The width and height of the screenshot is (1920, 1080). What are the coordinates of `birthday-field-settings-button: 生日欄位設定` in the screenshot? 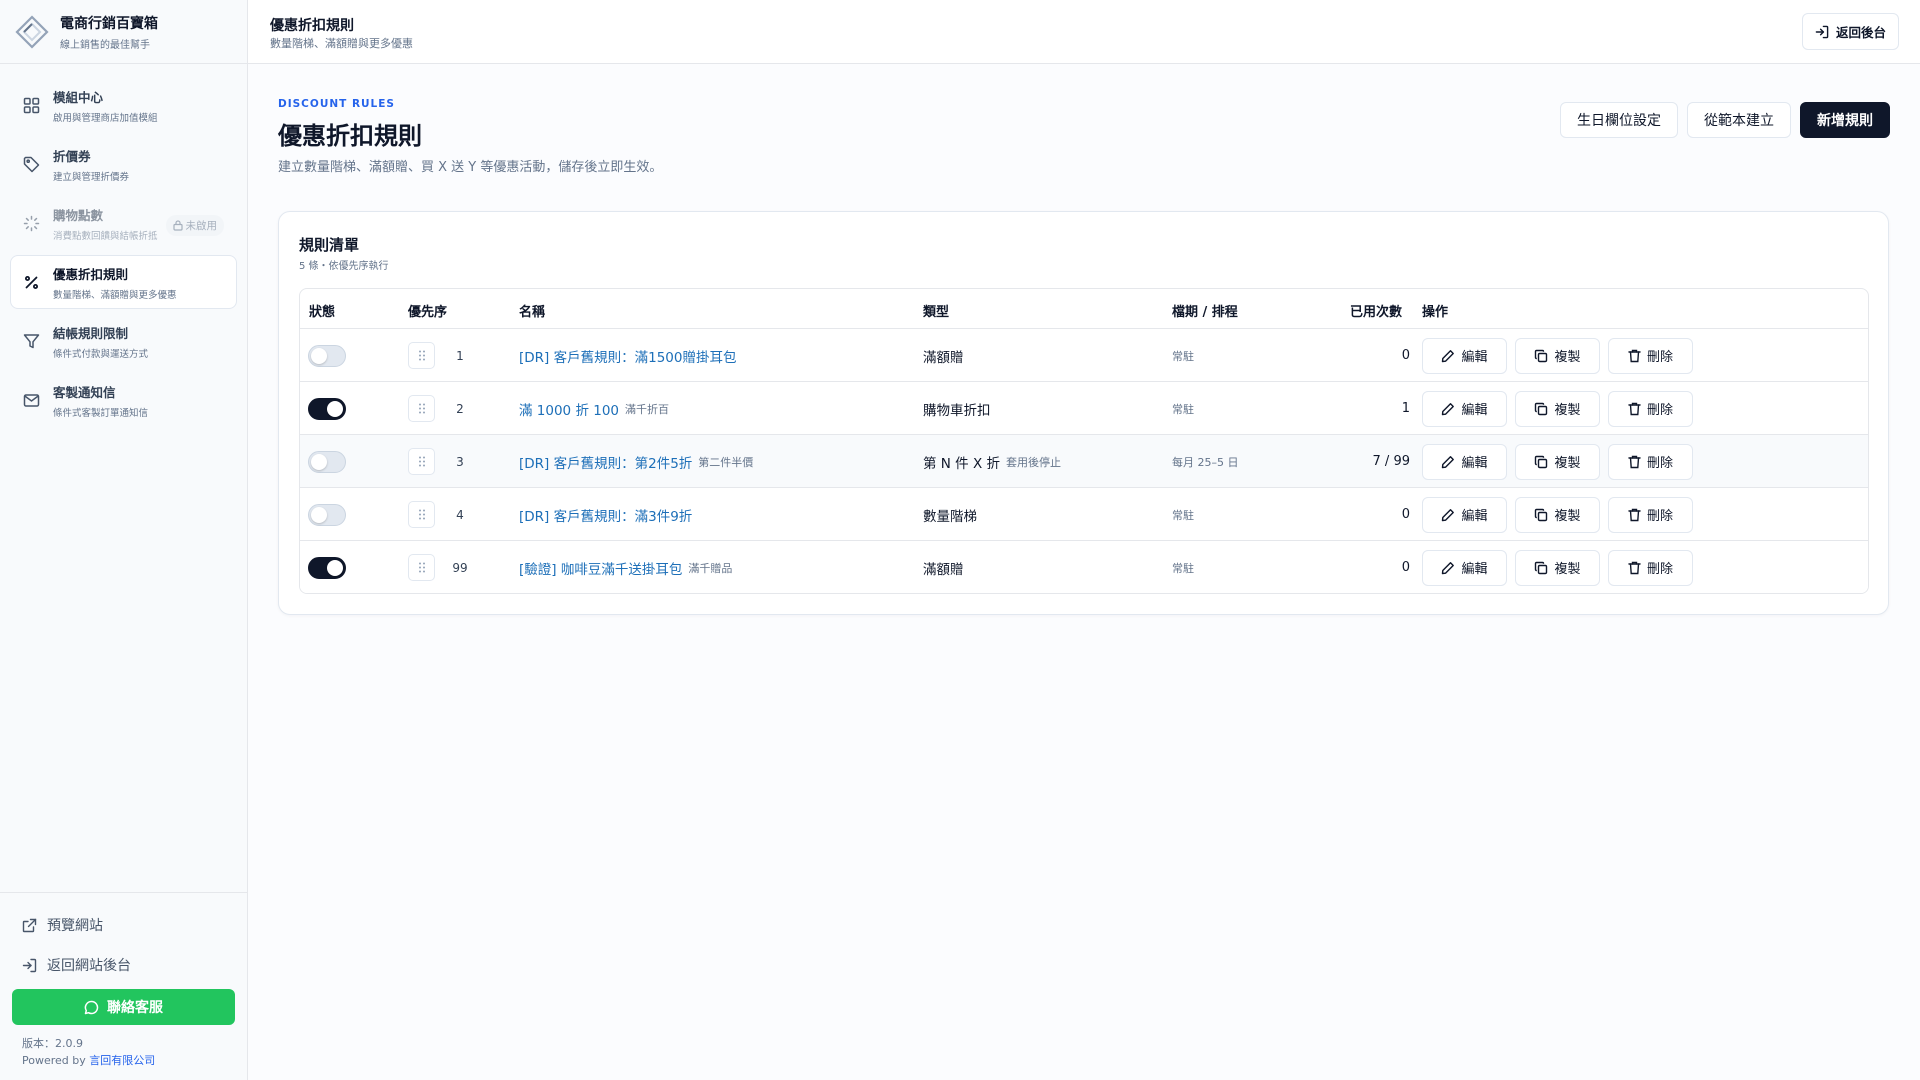 It's located at (1619, 120).